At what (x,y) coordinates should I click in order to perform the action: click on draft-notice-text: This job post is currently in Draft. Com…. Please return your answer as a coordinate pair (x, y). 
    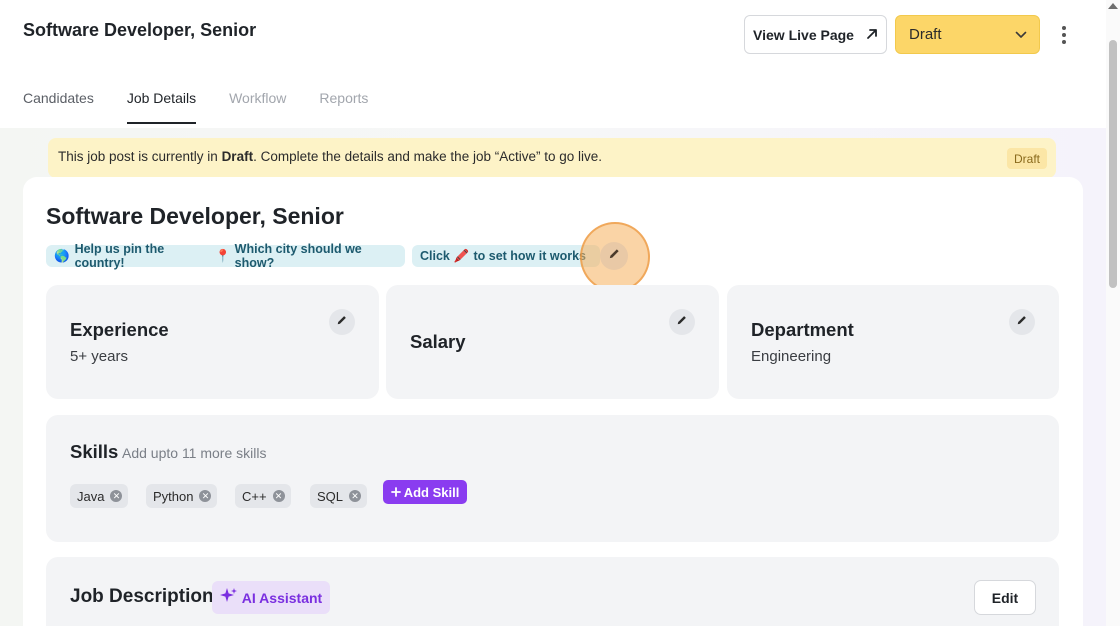
    Looking at the image, I should click on (330, 156).